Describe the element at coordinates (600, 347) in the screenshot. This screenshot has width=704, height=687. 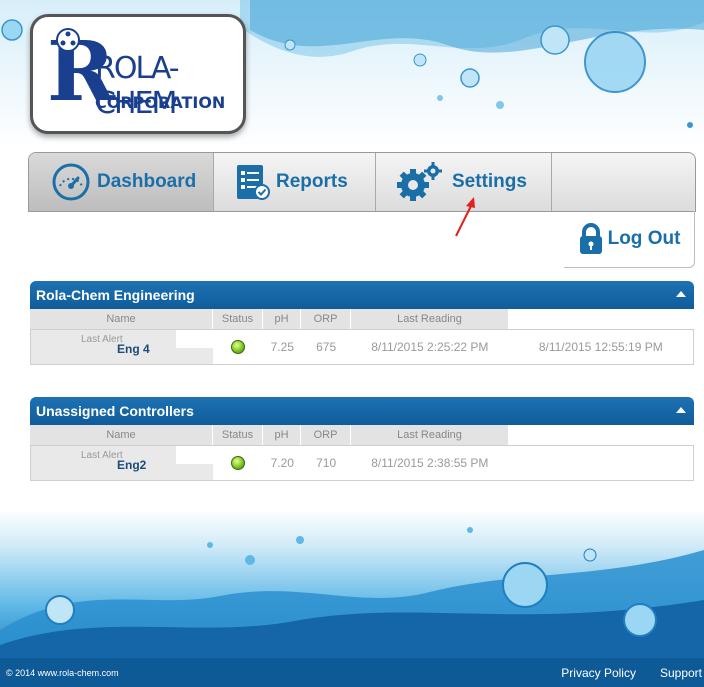
I see `last-alert-value: 8/11/2015 12:55:19 PM` at that location.